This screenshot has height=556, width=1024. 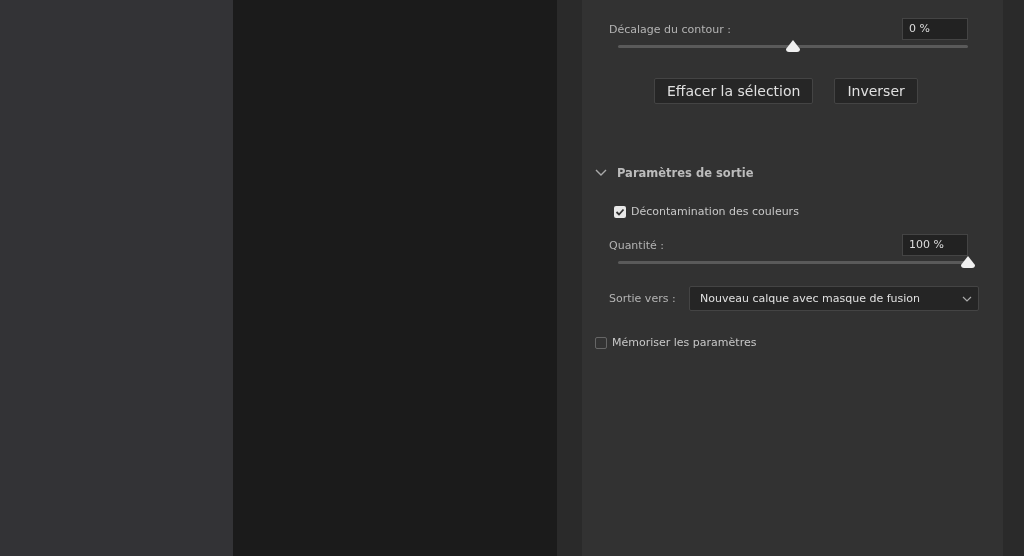 What do you see at coordinates (642, 298) in the screenshot?
I see `field-label: Sortie vers :` at bounding box center [642, 298].